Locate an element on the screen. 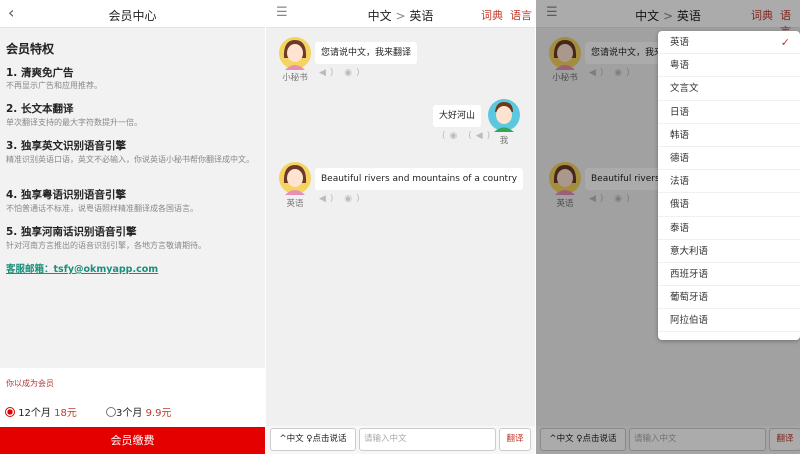 This screenshot has height=454, width=800. language-label: 泰语 is located at coordinates (680, 228).